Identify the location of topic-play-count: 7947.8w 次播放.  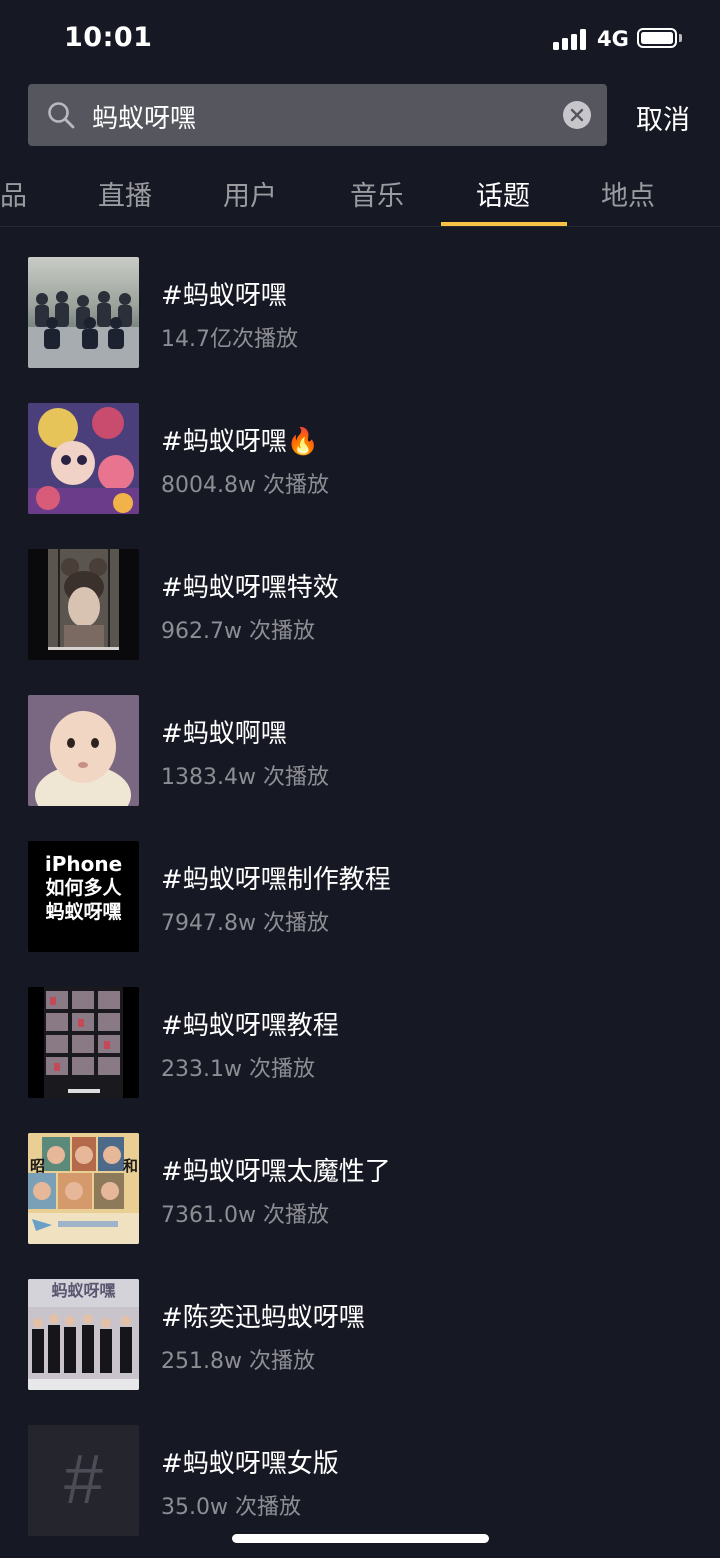
(245, 923).